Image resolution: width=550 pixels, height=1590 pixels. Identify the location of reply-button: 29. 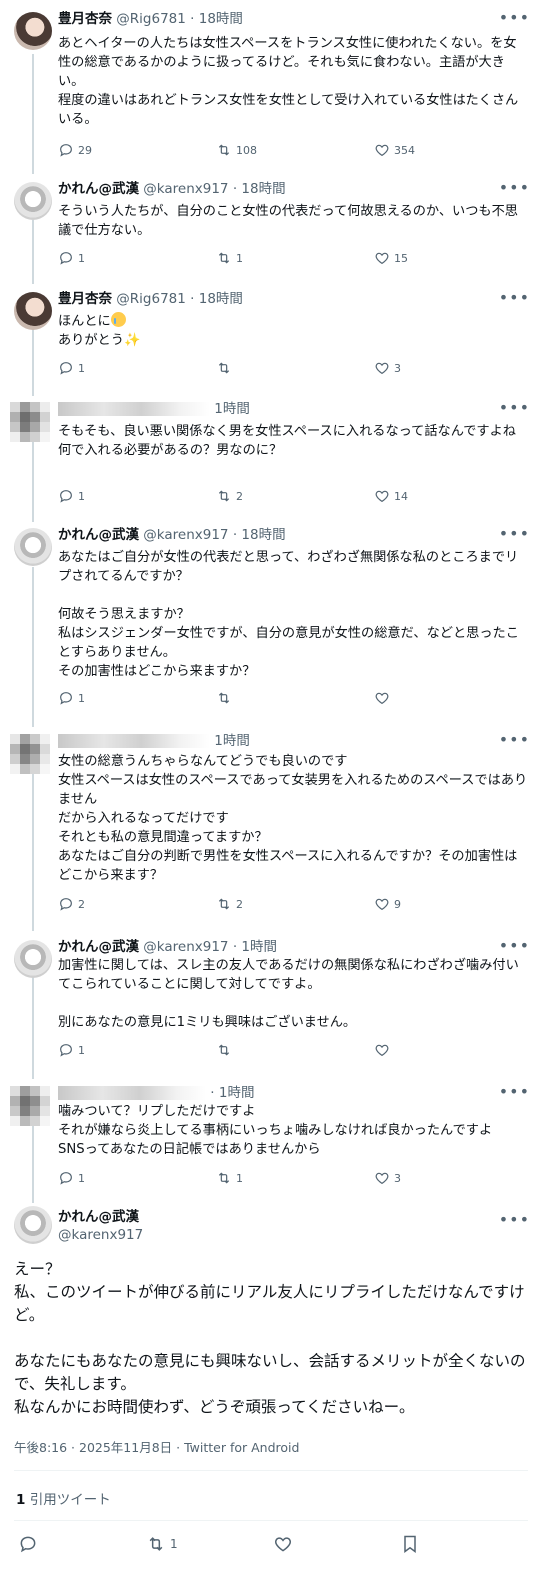
(75, 150).